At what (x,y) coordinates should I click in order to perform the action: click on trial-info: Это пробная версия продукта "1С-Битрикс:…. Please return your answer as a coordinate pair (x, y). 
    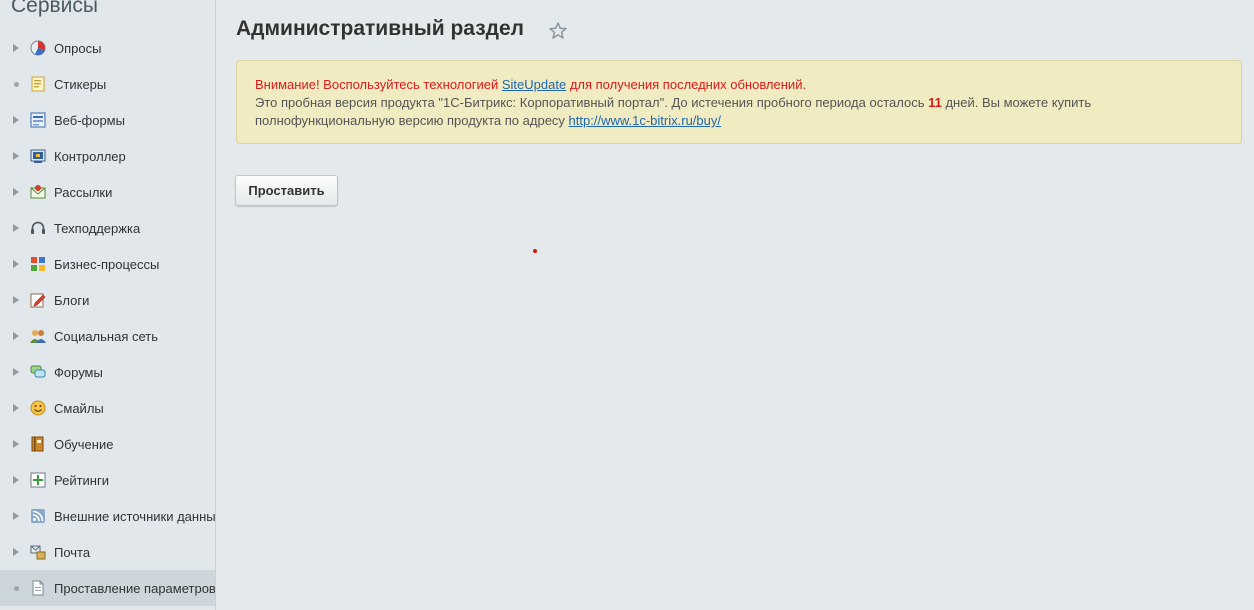
    Looking at the image, I should click on (673, 102).